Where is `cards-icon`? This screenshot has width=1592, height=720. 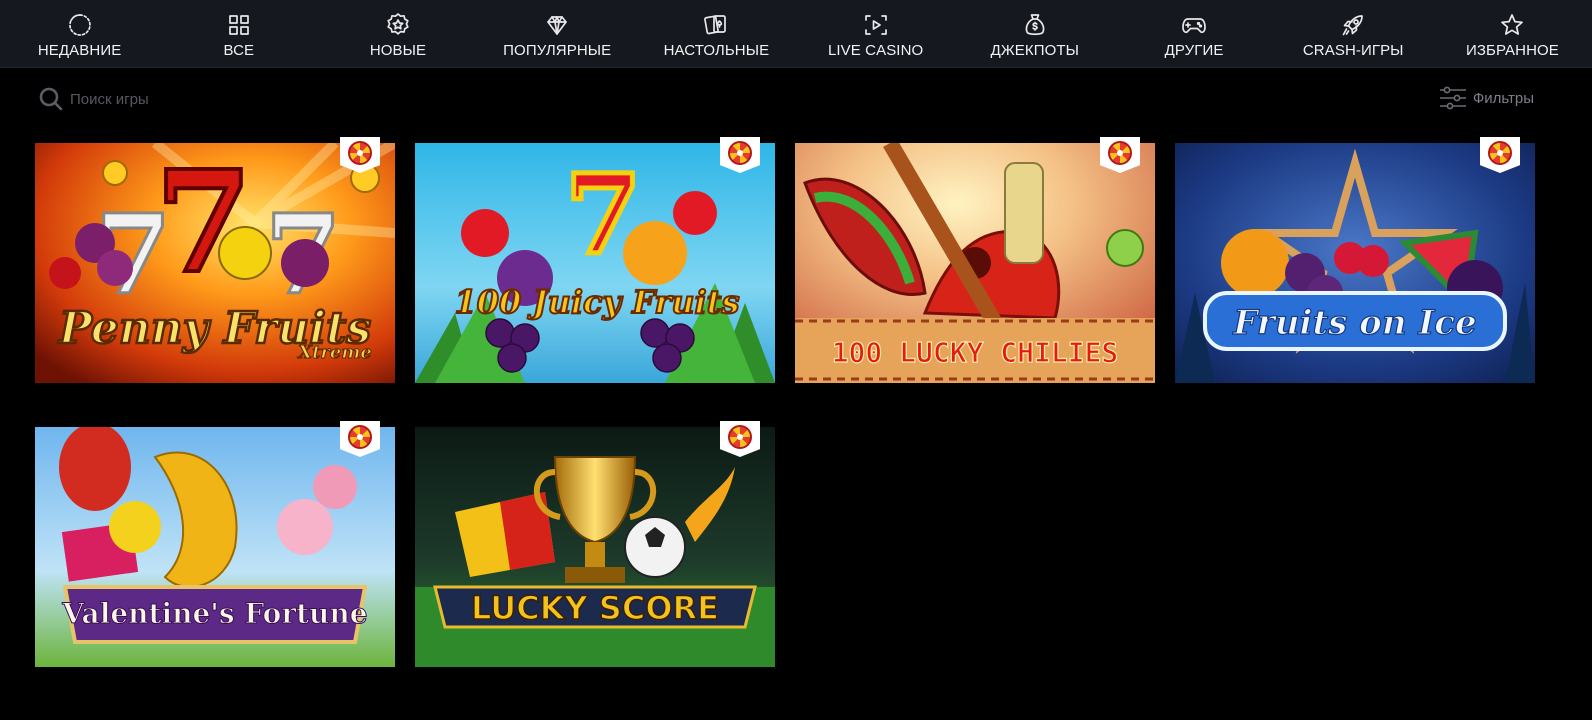
cards-icon is located at coordinates (716, 25).